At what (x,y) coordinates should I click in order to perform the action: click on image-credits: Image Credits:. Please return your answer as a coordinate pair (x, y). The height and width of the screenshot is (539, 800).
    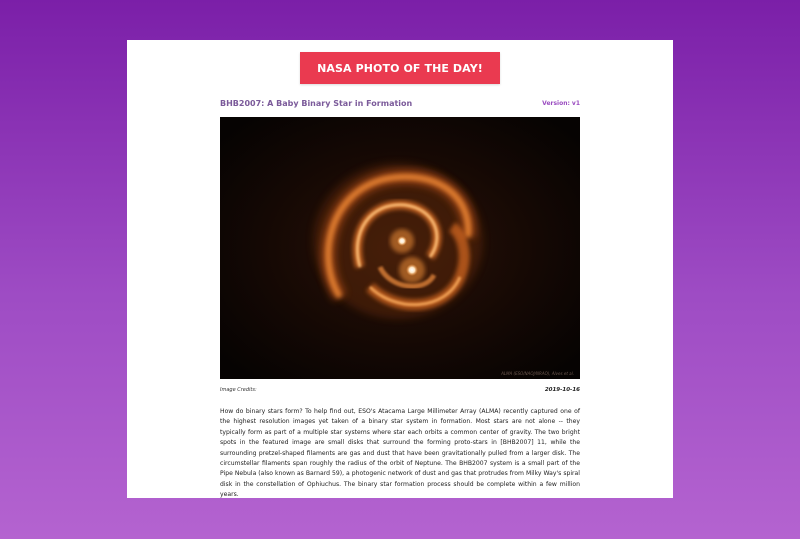
    Looking at the image, I should click on (238, 390).